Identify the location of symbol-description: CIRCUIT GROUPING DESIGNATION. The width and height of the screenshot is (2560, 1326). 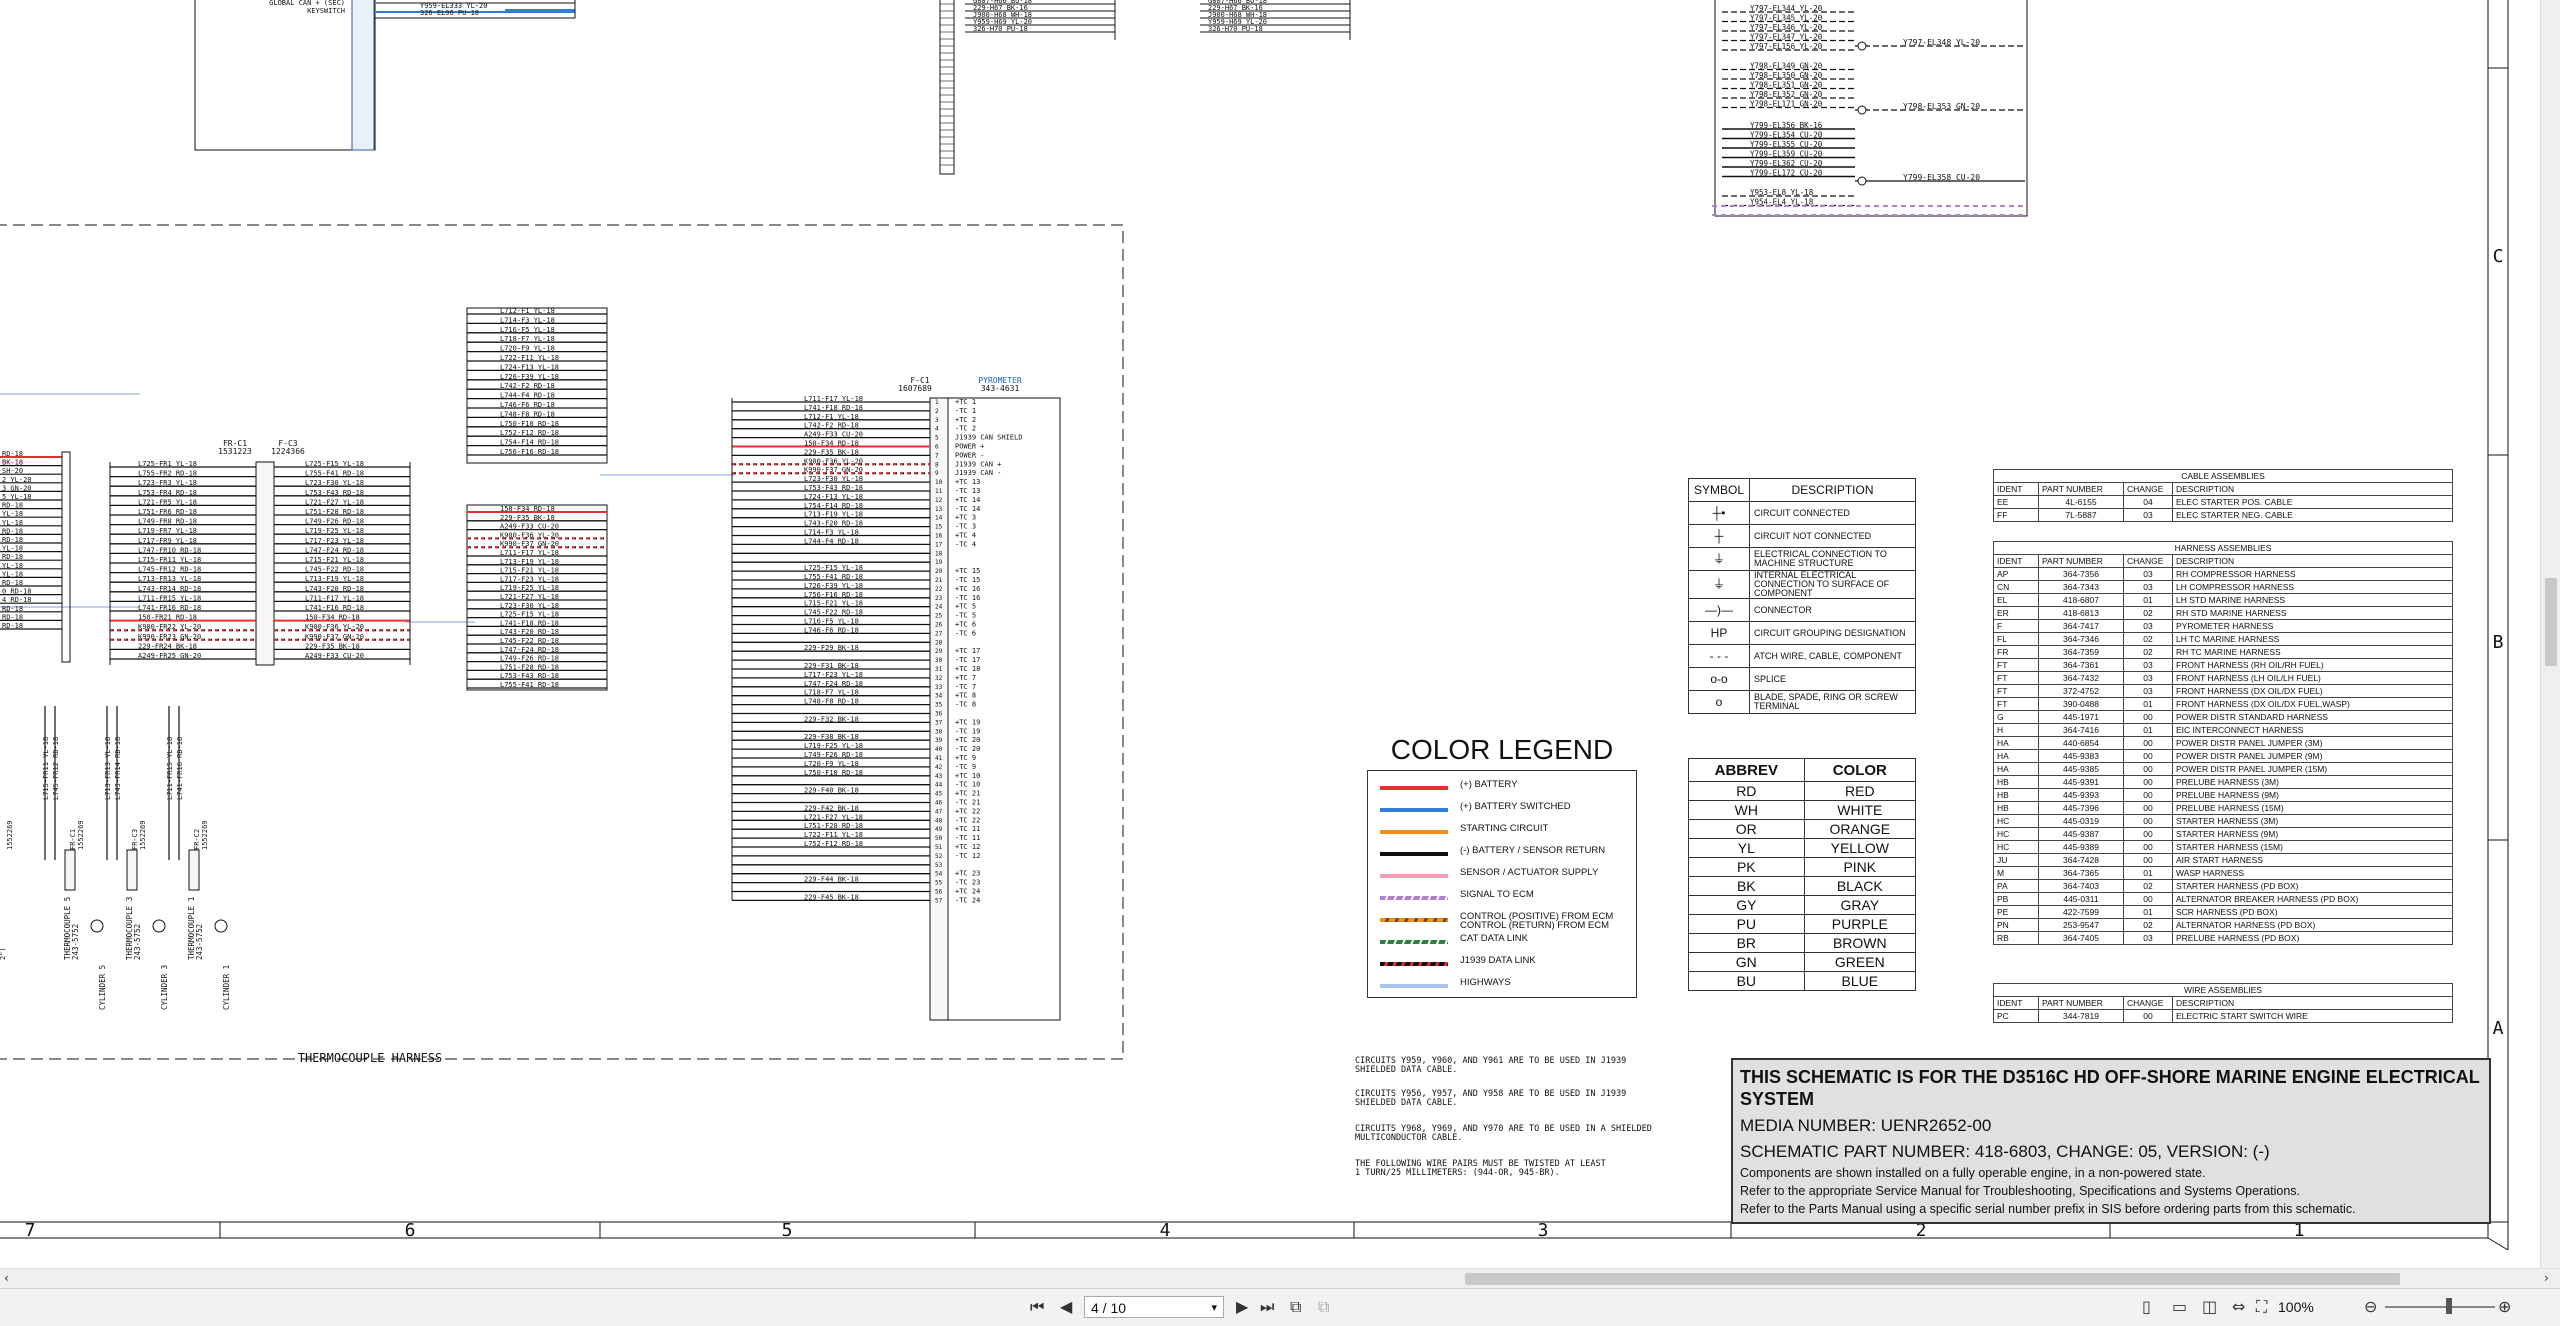
(1832, 633).